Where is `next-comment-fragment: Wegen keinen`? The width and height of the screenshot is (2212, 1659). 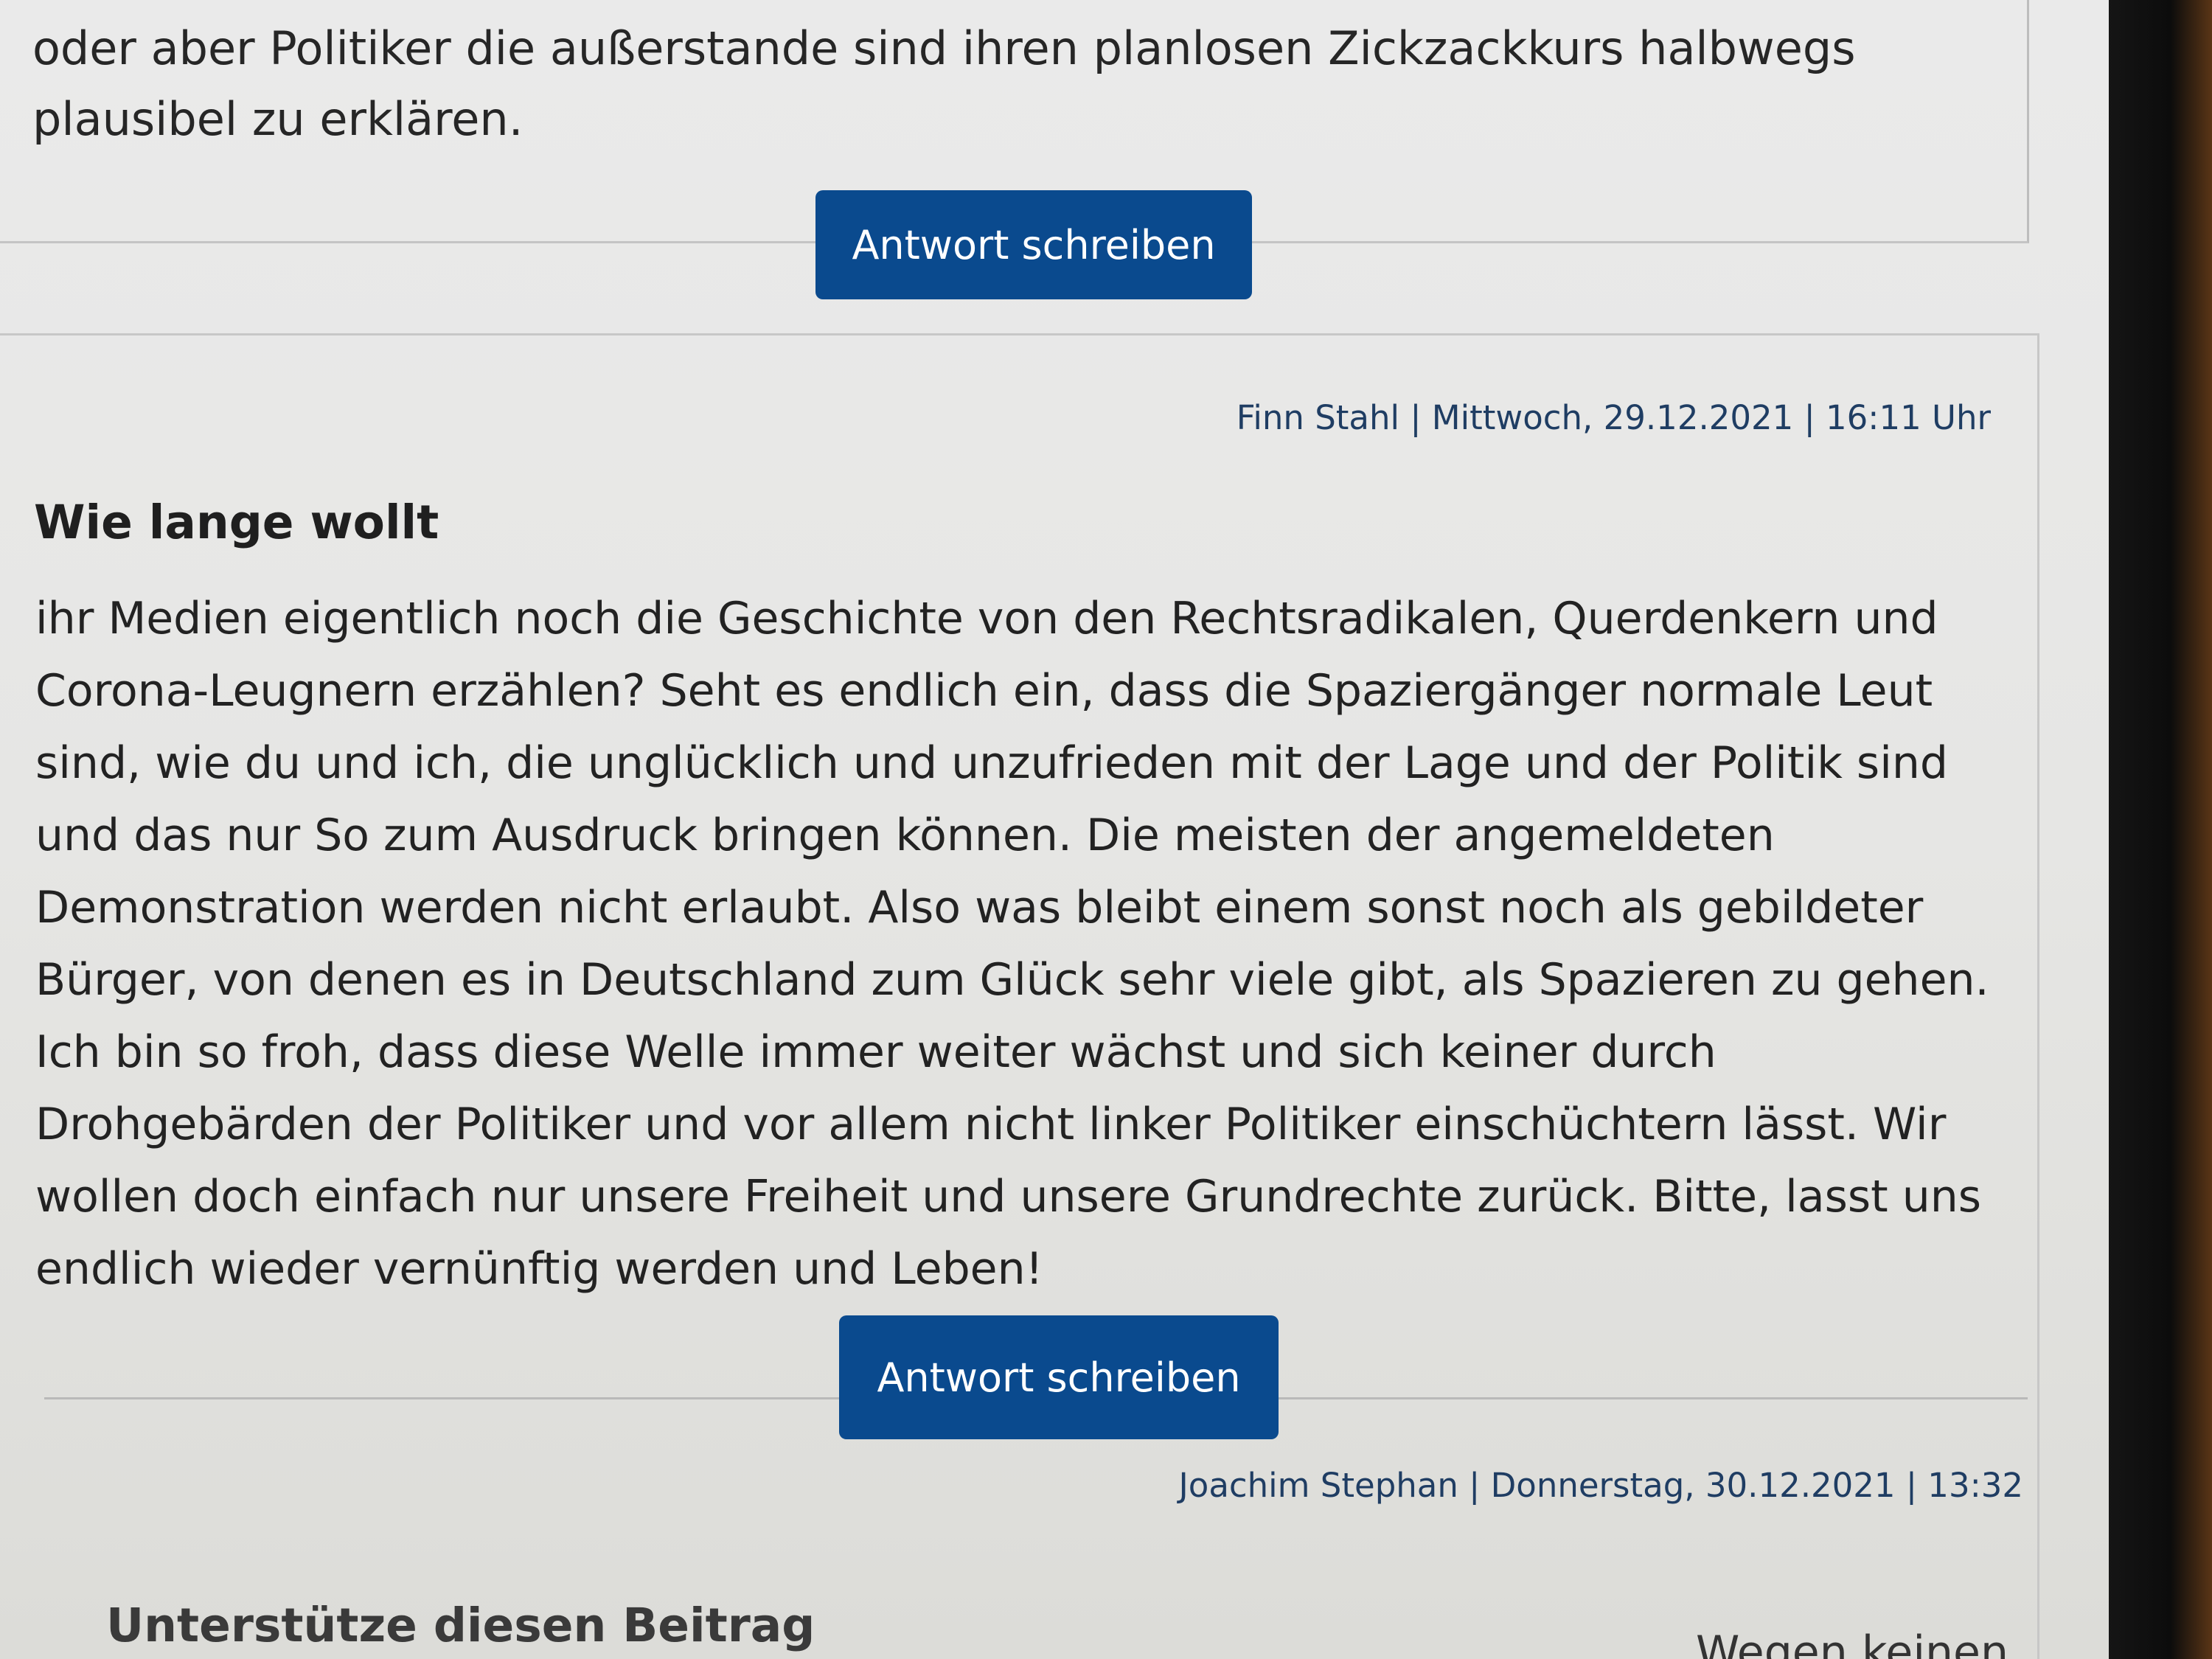 next-comment-fragment: Wegen keinen is located at coordinates (1852, 1643).